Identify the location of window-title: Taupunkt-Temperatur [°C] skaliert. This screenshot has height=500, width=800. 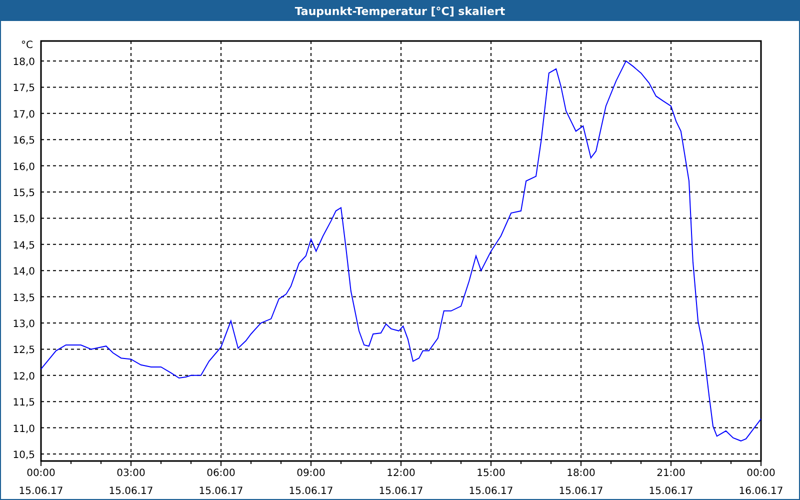
(400, 11).